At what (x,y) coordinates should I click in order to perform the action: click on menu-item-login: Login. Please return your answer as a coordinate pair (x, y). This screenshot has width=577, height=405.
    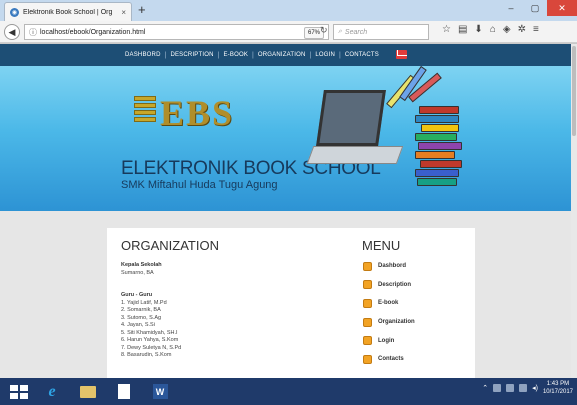
    Looking at the image, I should click on (389, 340).